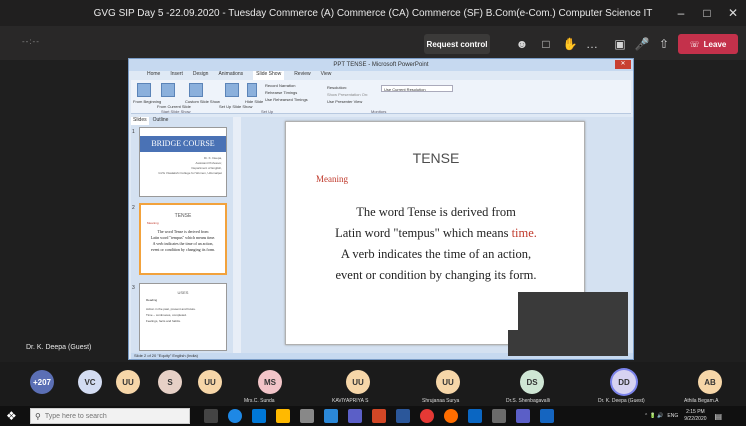 The width and height of the screenshot is (746, 426). I want to click on from-beginning-button, so click(144, 90).